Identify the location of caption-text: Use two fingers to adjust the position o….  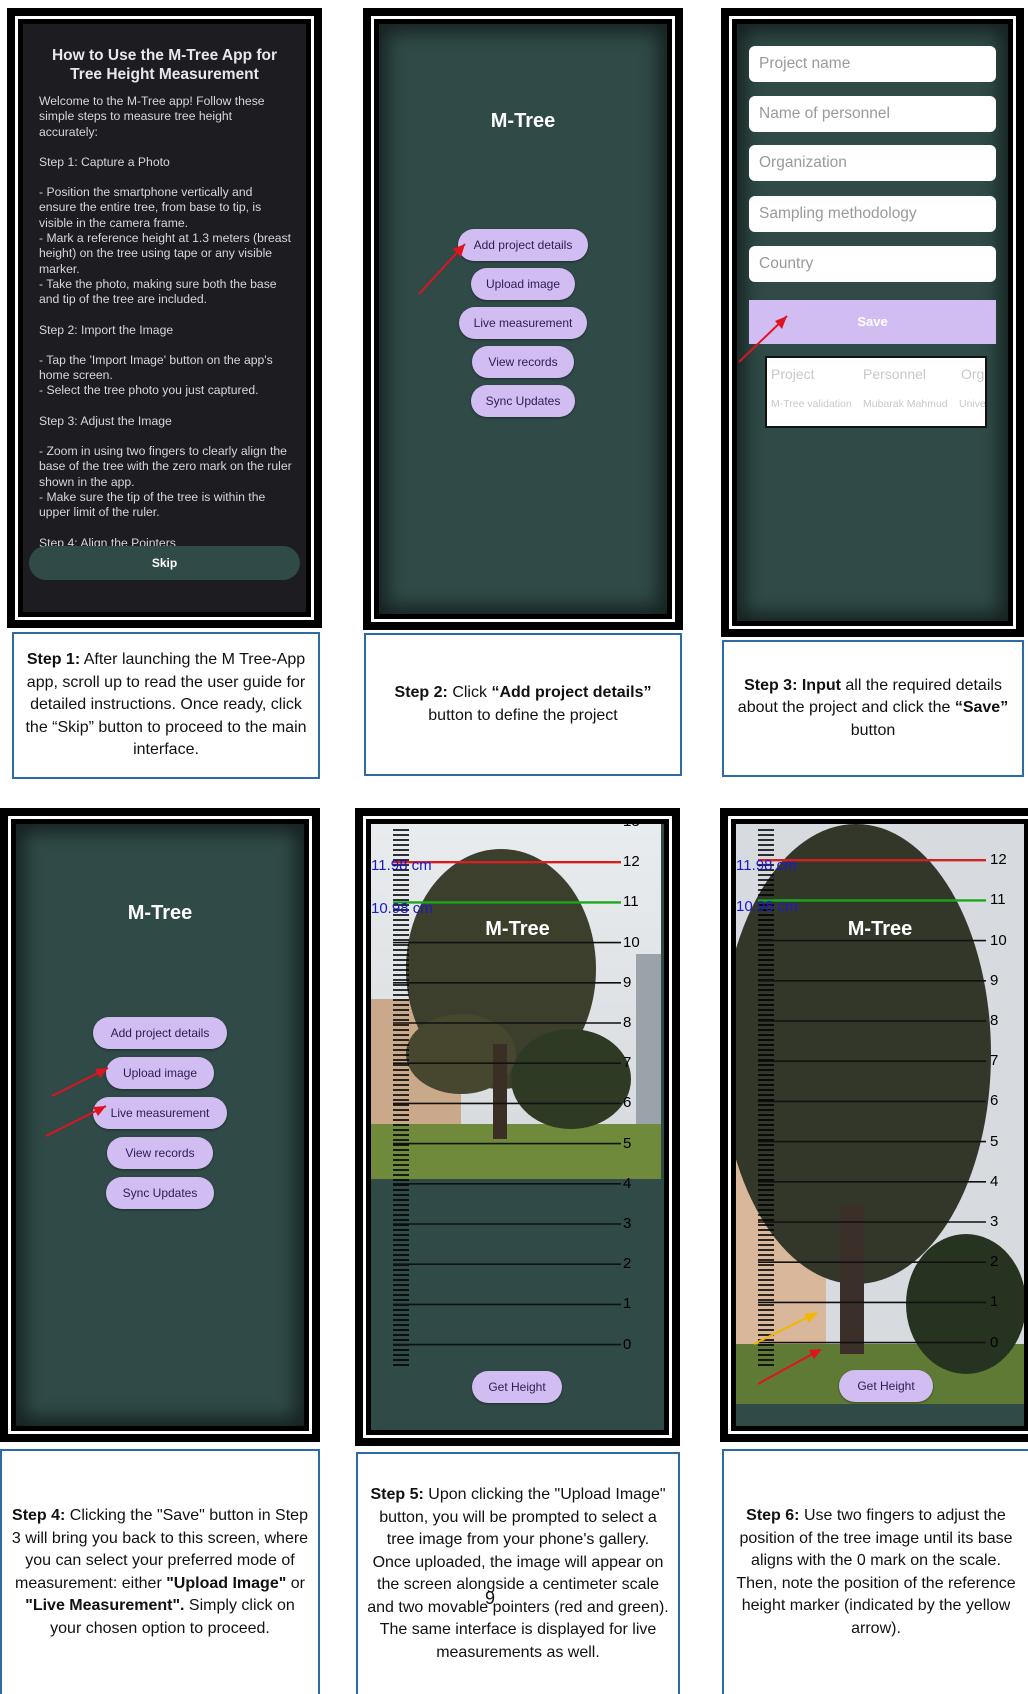
(876, 1572).